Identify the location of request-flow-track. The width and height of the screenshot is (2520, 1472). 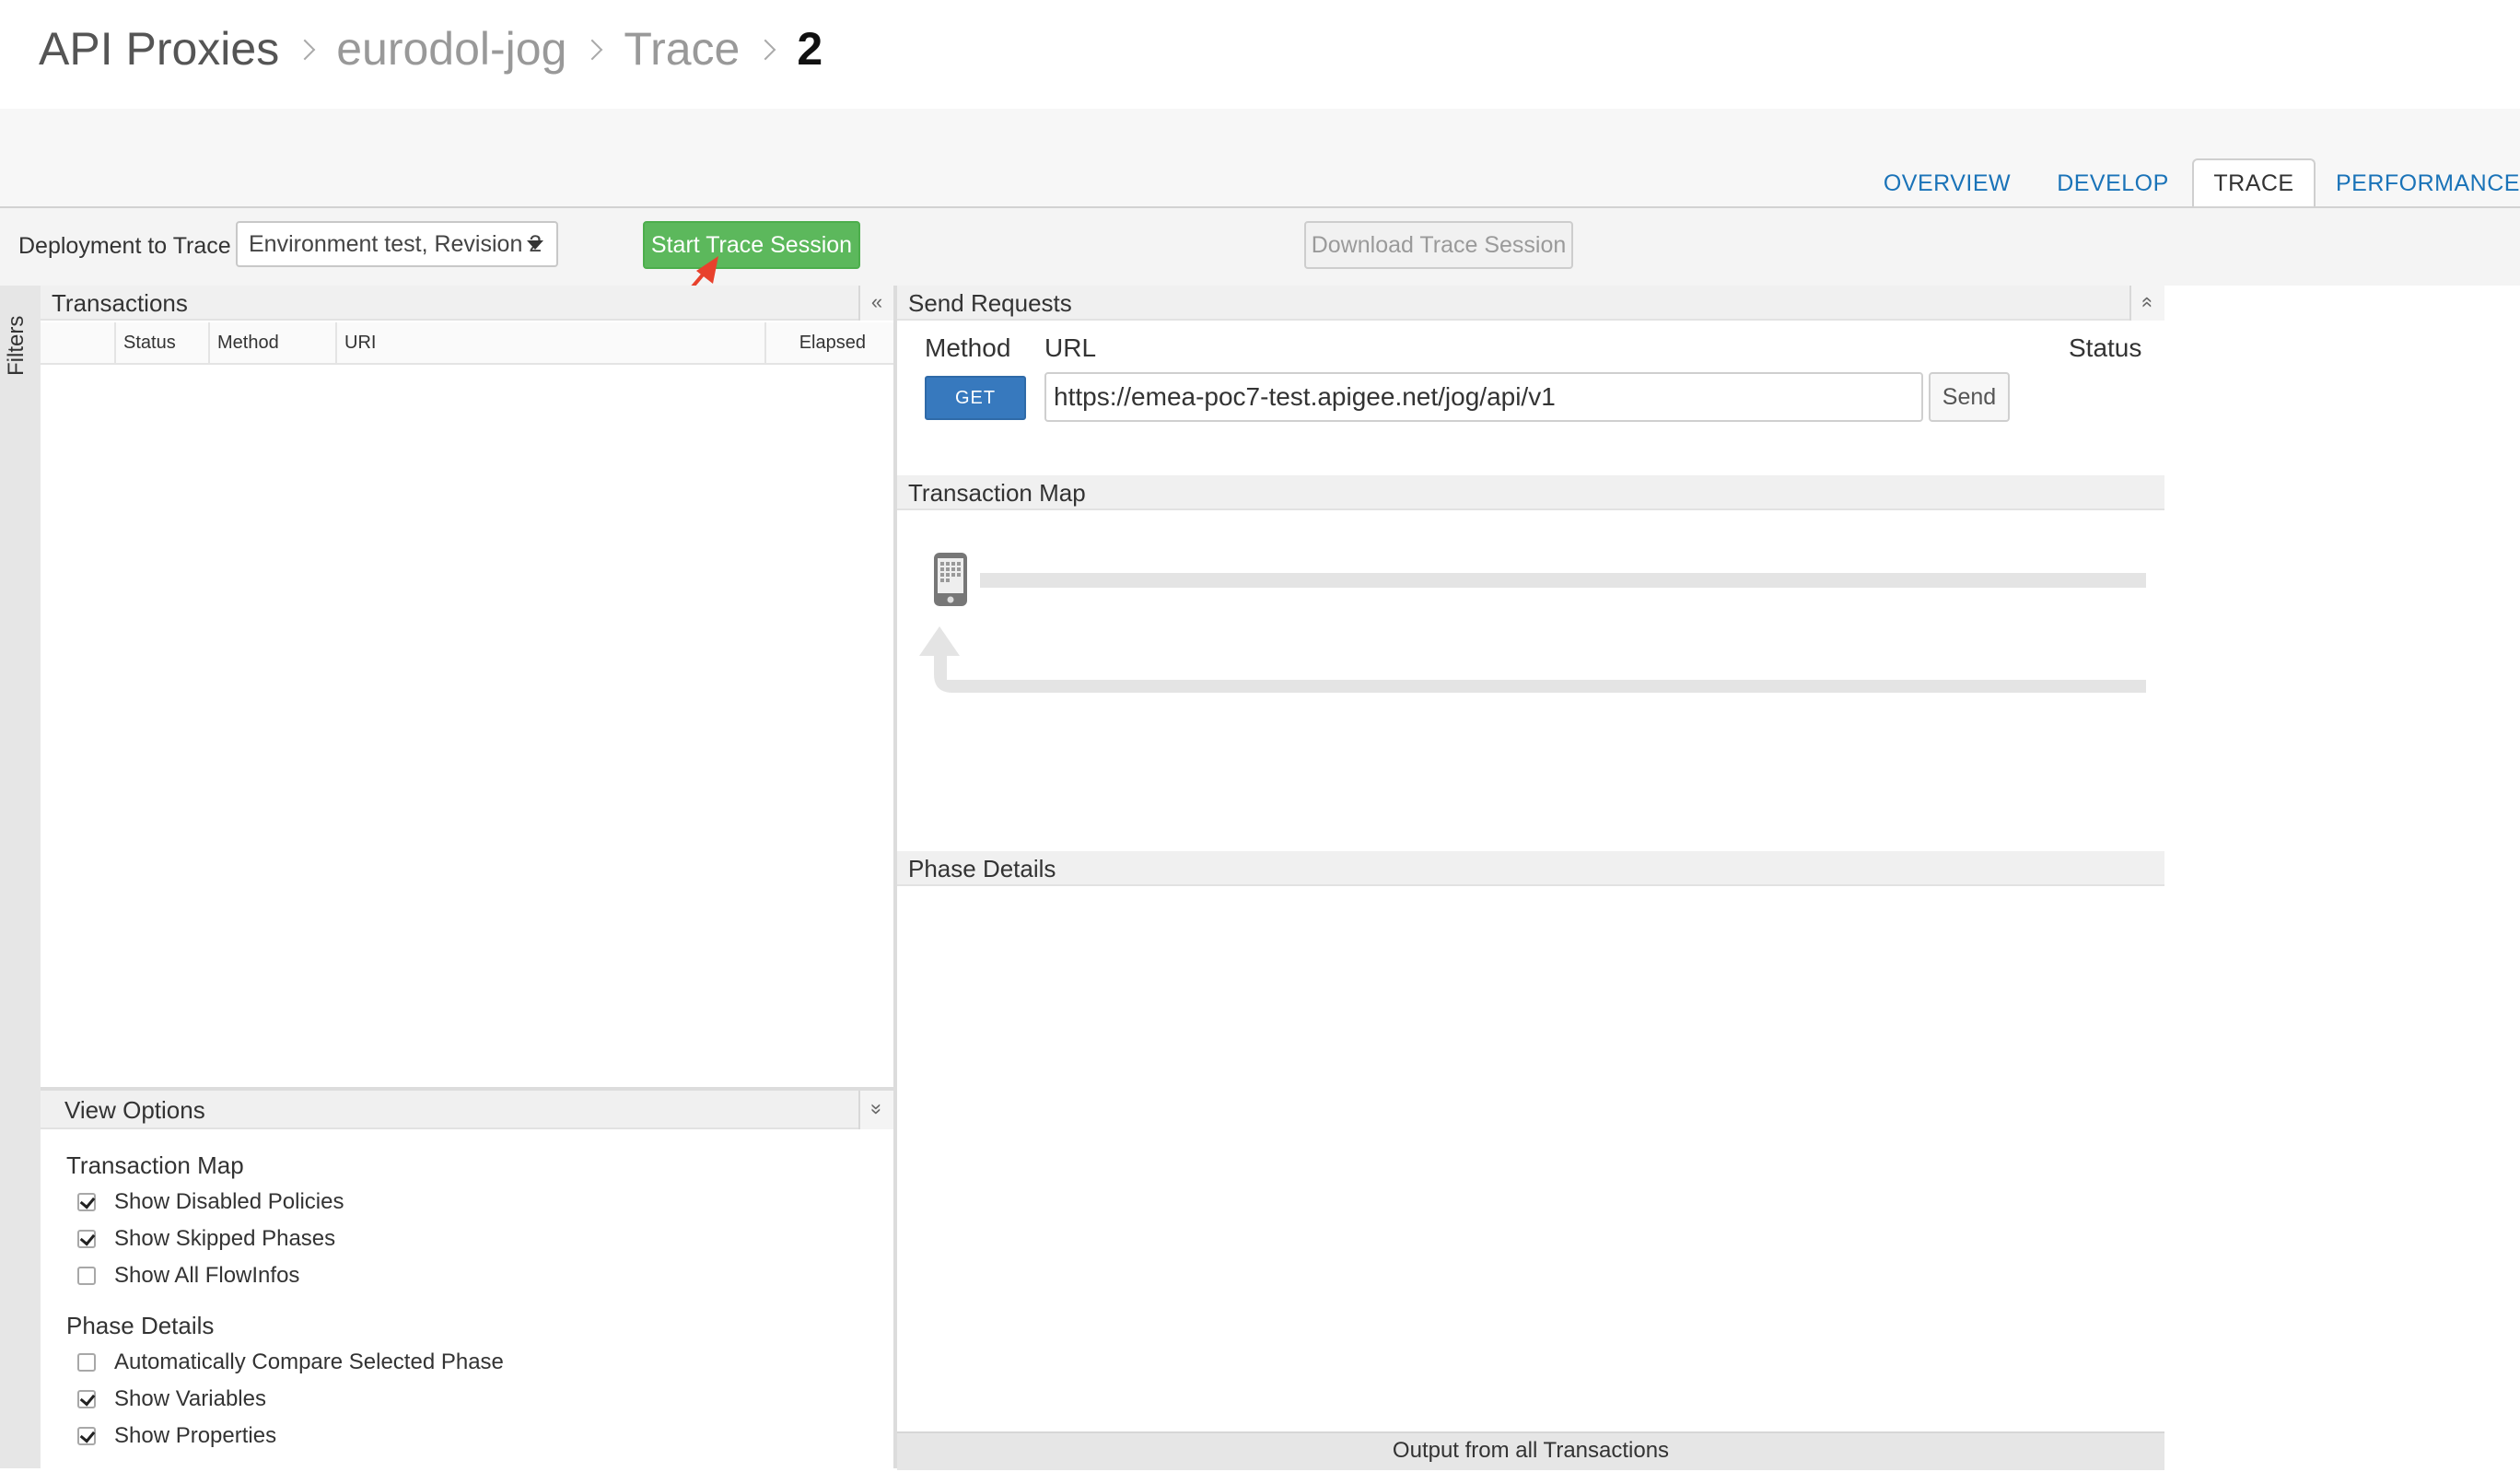
(1563, 580).